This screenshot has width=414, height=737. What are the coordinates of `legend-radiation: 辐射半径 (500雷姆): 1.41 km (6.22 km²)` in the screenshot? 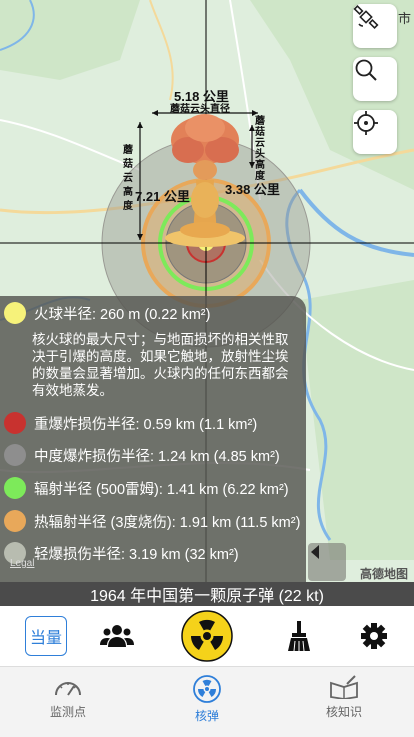 It's located at (146, 488).